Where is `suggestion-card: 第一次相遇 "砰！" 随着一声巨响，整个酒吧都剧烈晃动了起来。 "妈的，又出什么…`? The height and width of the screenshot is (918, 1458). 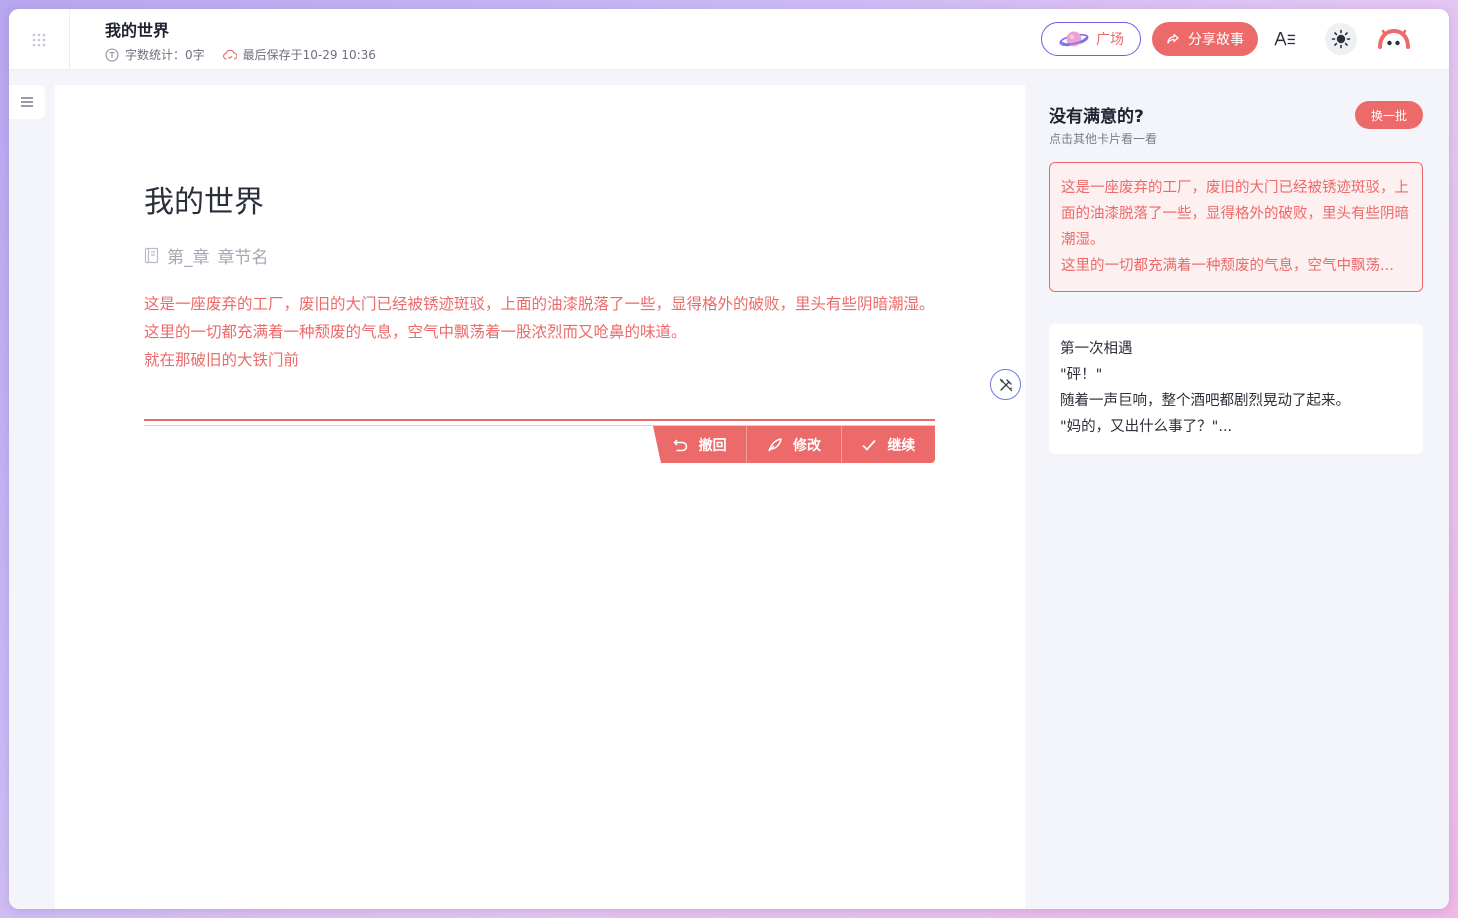
suggestion-card: 第一次相遇 "砰！" 随着一声巨响，整个酒吧都剧烈晃动了起来。 "妈的，又出什么… is located at coordinates (1236, 389).